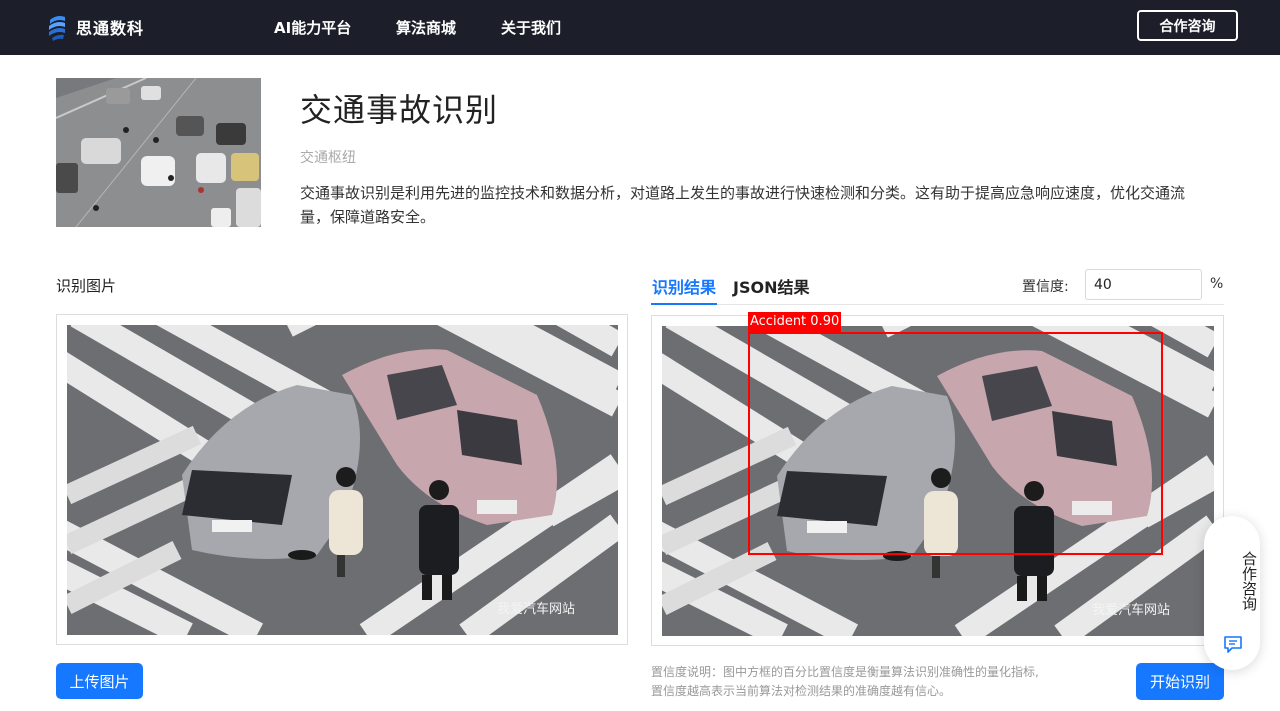 This screenshot has width=1280, height=711. Describe the element at coordinates (1180, 681) in the screenshot. I see `start-recognition-button: 开始识别` at that location.